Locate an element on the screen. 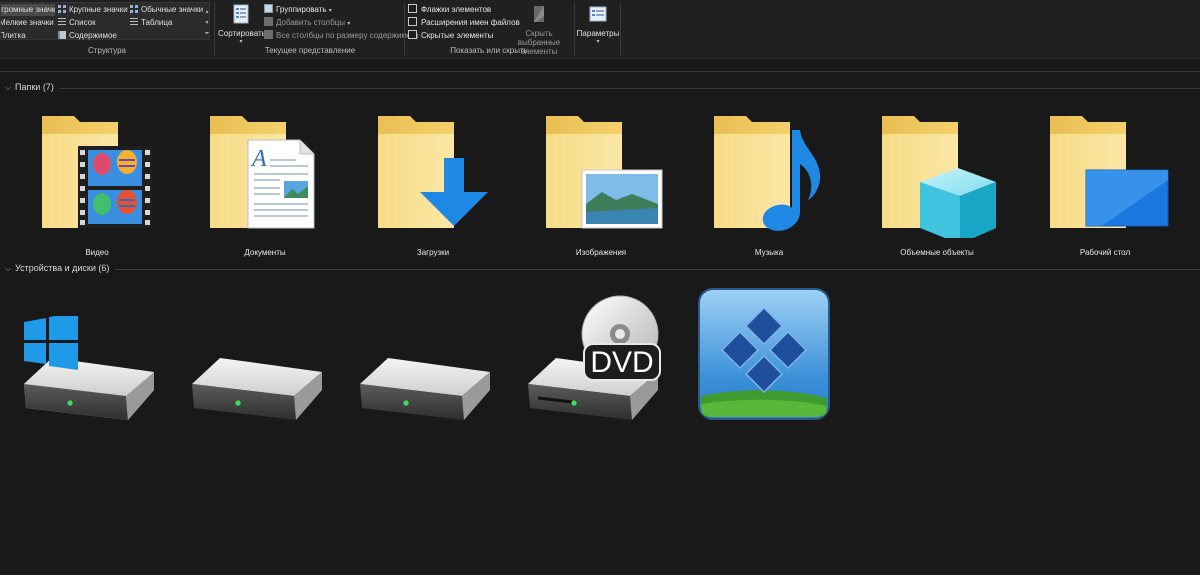 The width and height of the screenshot is (1200, 575). device-windows-app is located at coordinates (764, 354).